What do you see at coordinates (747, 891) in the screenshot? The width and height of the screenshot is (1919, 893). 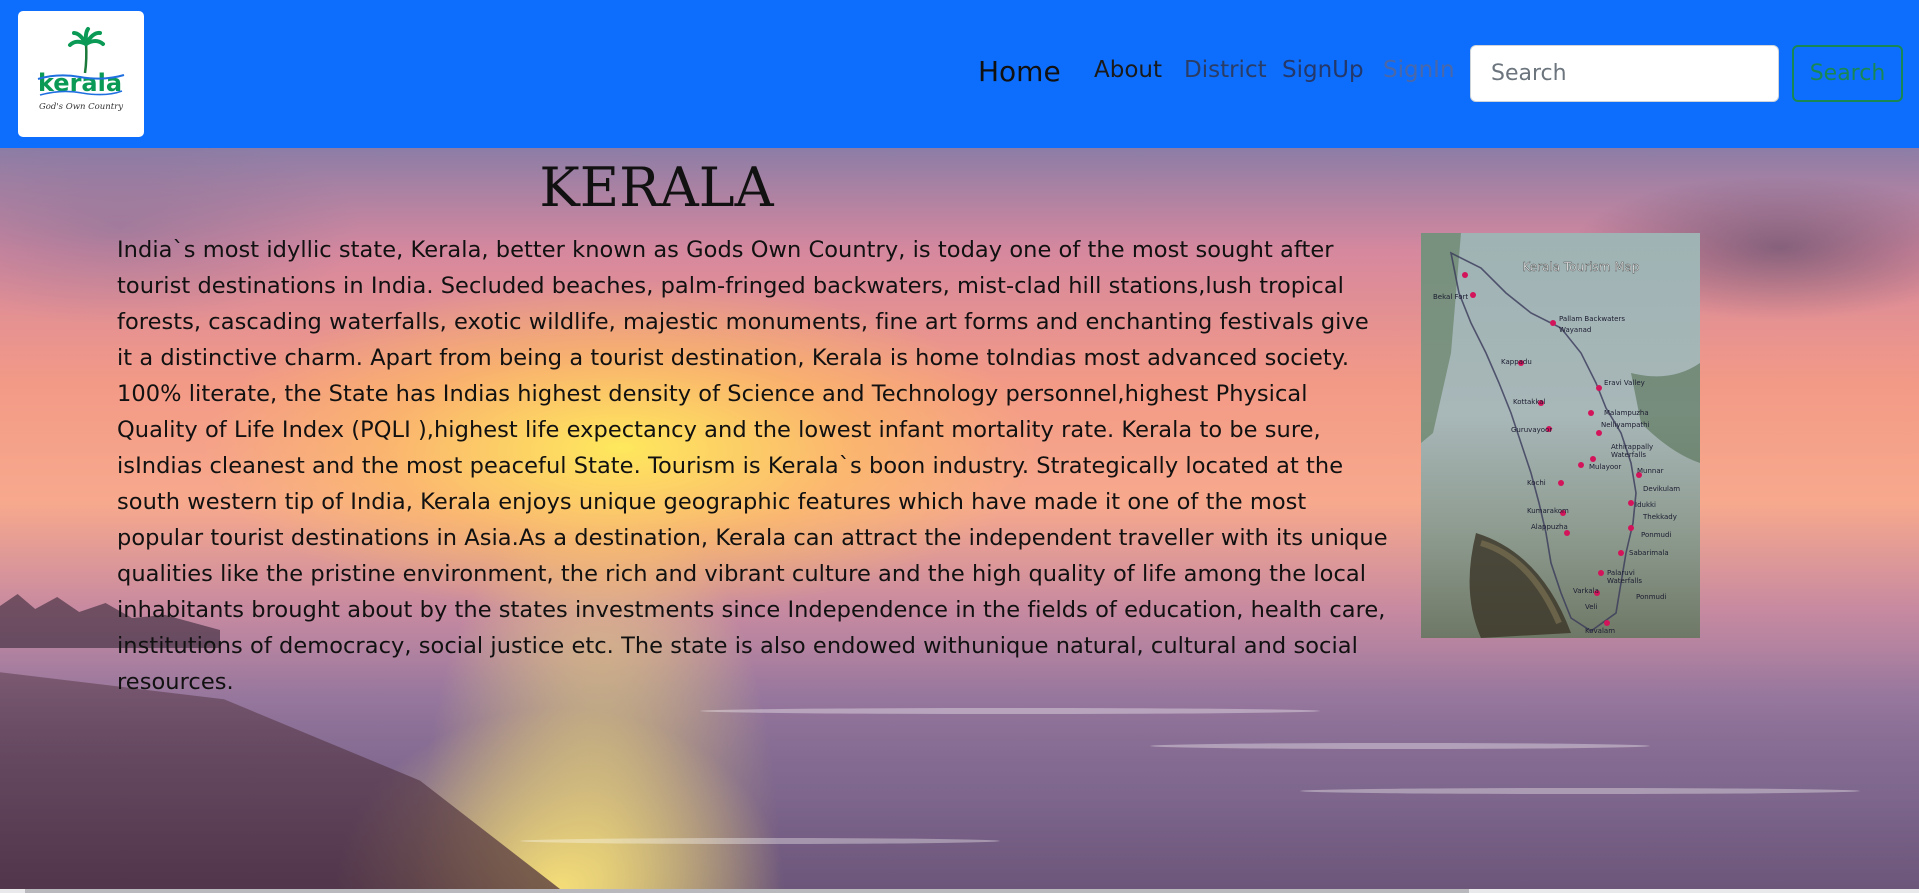 I see `horizontal-scrollbar-thumb` at bounding box center [747, 891].